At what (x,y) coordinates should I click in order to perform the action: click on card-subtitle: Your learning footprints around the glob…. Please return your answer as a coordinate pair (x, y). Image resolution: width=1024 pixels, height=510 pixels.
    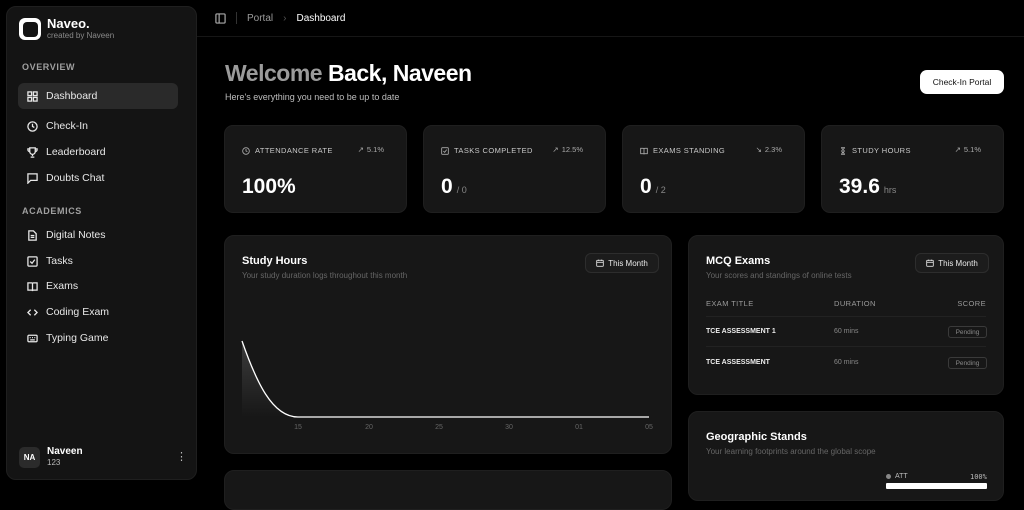
    Looking at the image, I should click on (791, 451).